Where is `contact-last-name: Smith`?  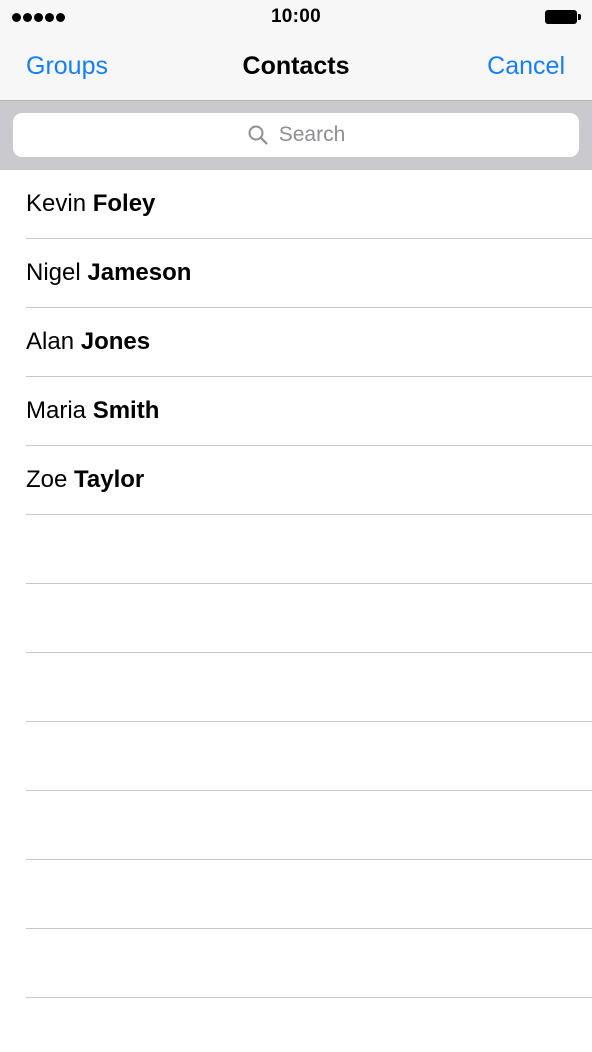
contact-last-name: Smith is located at coordinates (126, 410).